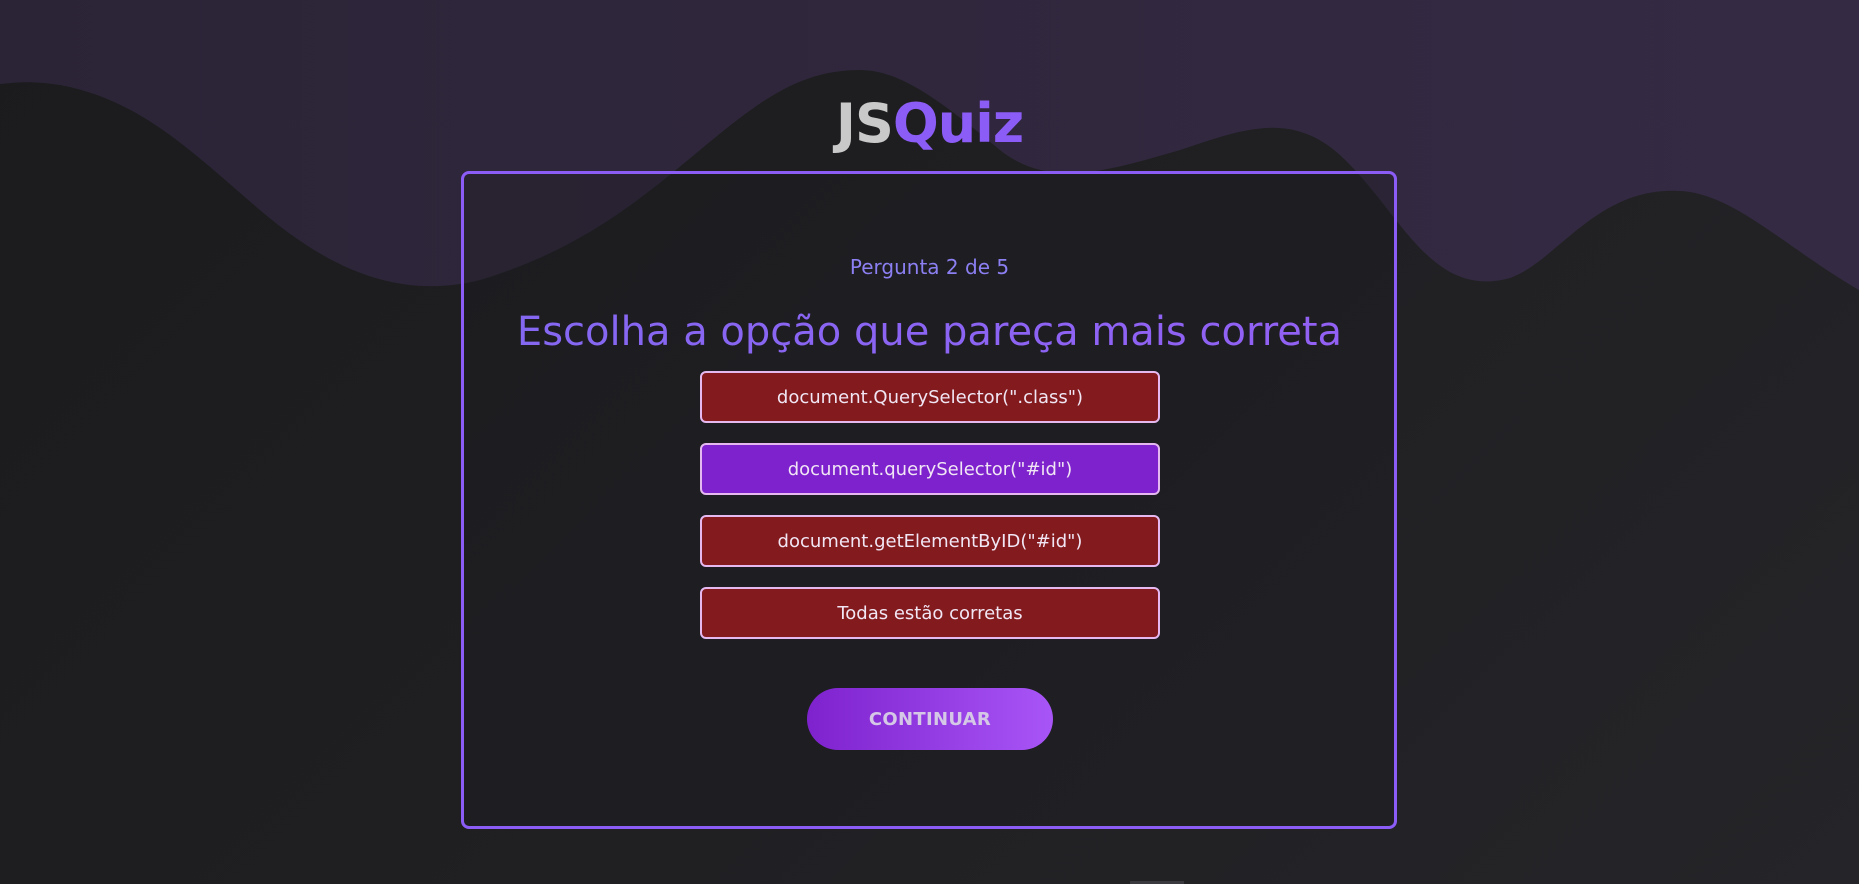 This screenshot has height=884, width=1859. Describe the element at coordinates (929, 332) in the screenshot. I see `question-title: Escolha a opção que pareça mais correta` at that location.